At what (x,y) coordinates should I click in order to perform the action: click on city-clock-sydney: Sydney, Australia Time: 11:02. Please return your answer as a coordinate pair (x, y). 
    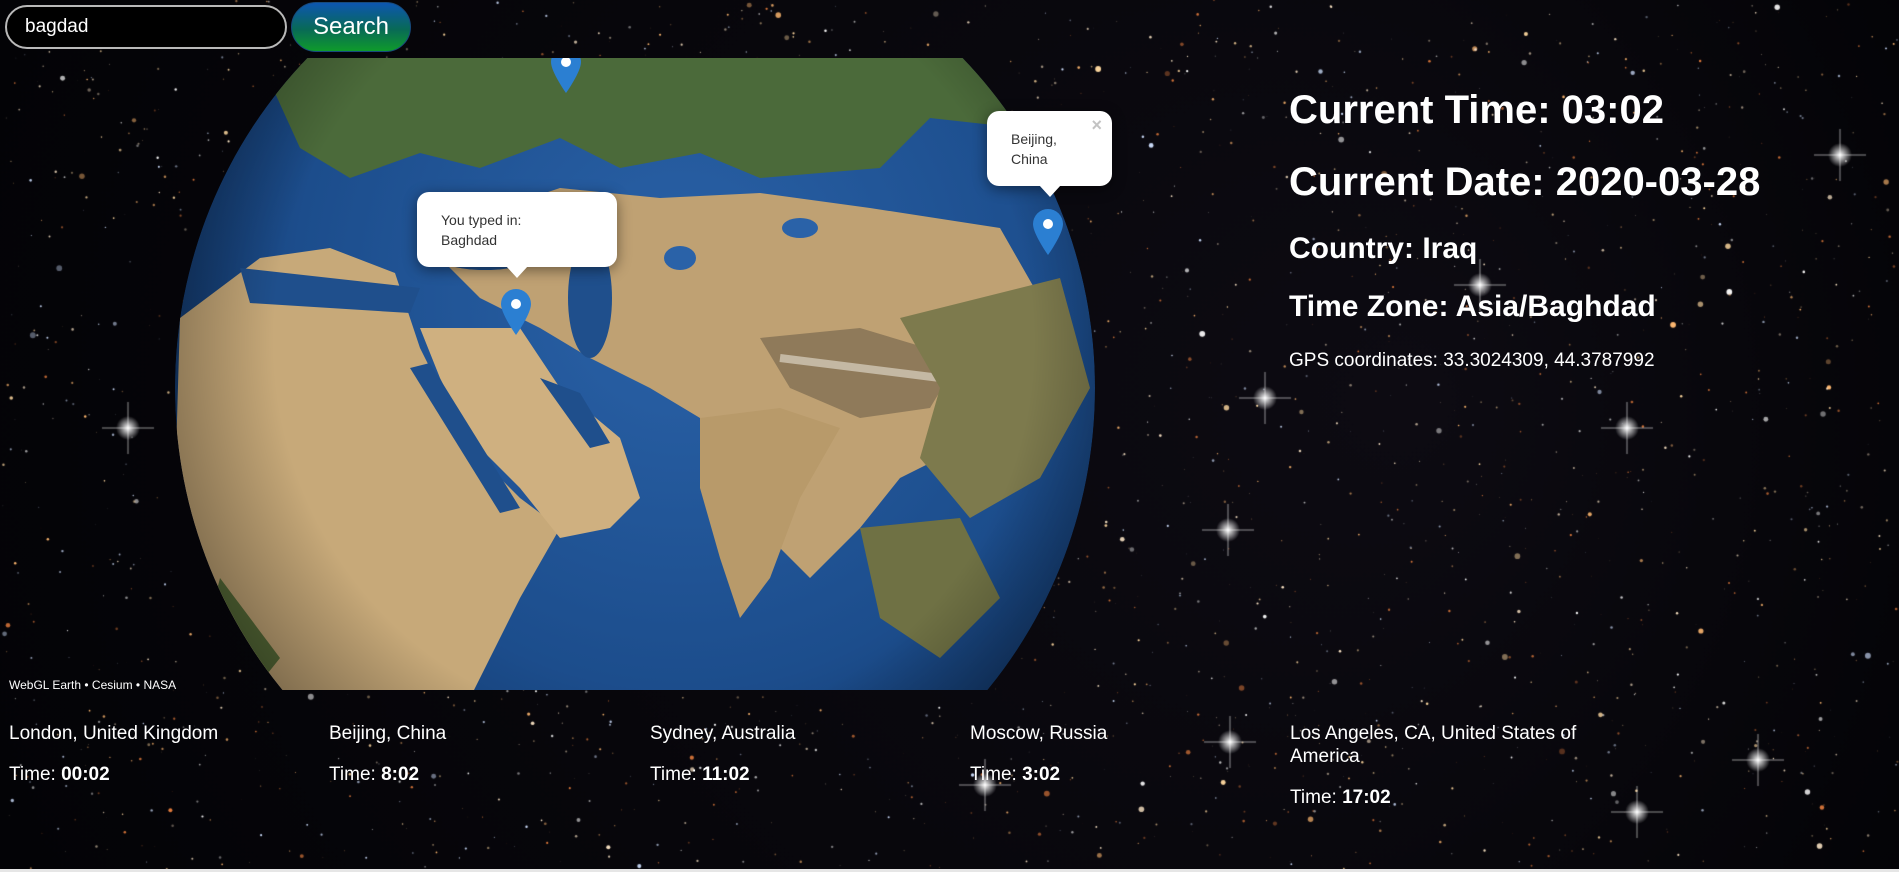
    Looking at the image, I should click on (800, 754).